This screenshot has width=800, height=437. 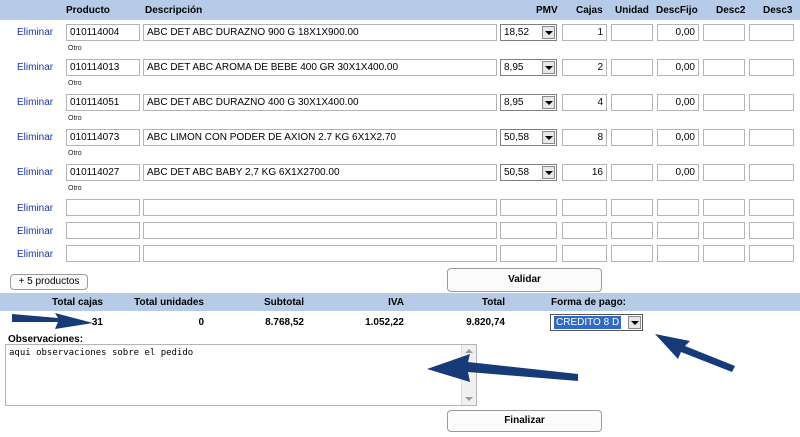 What do you see at coordinates (52, 321) in the screenshot?
I see `arrow-total-cajas-icon` at bounding box center [52, 321].